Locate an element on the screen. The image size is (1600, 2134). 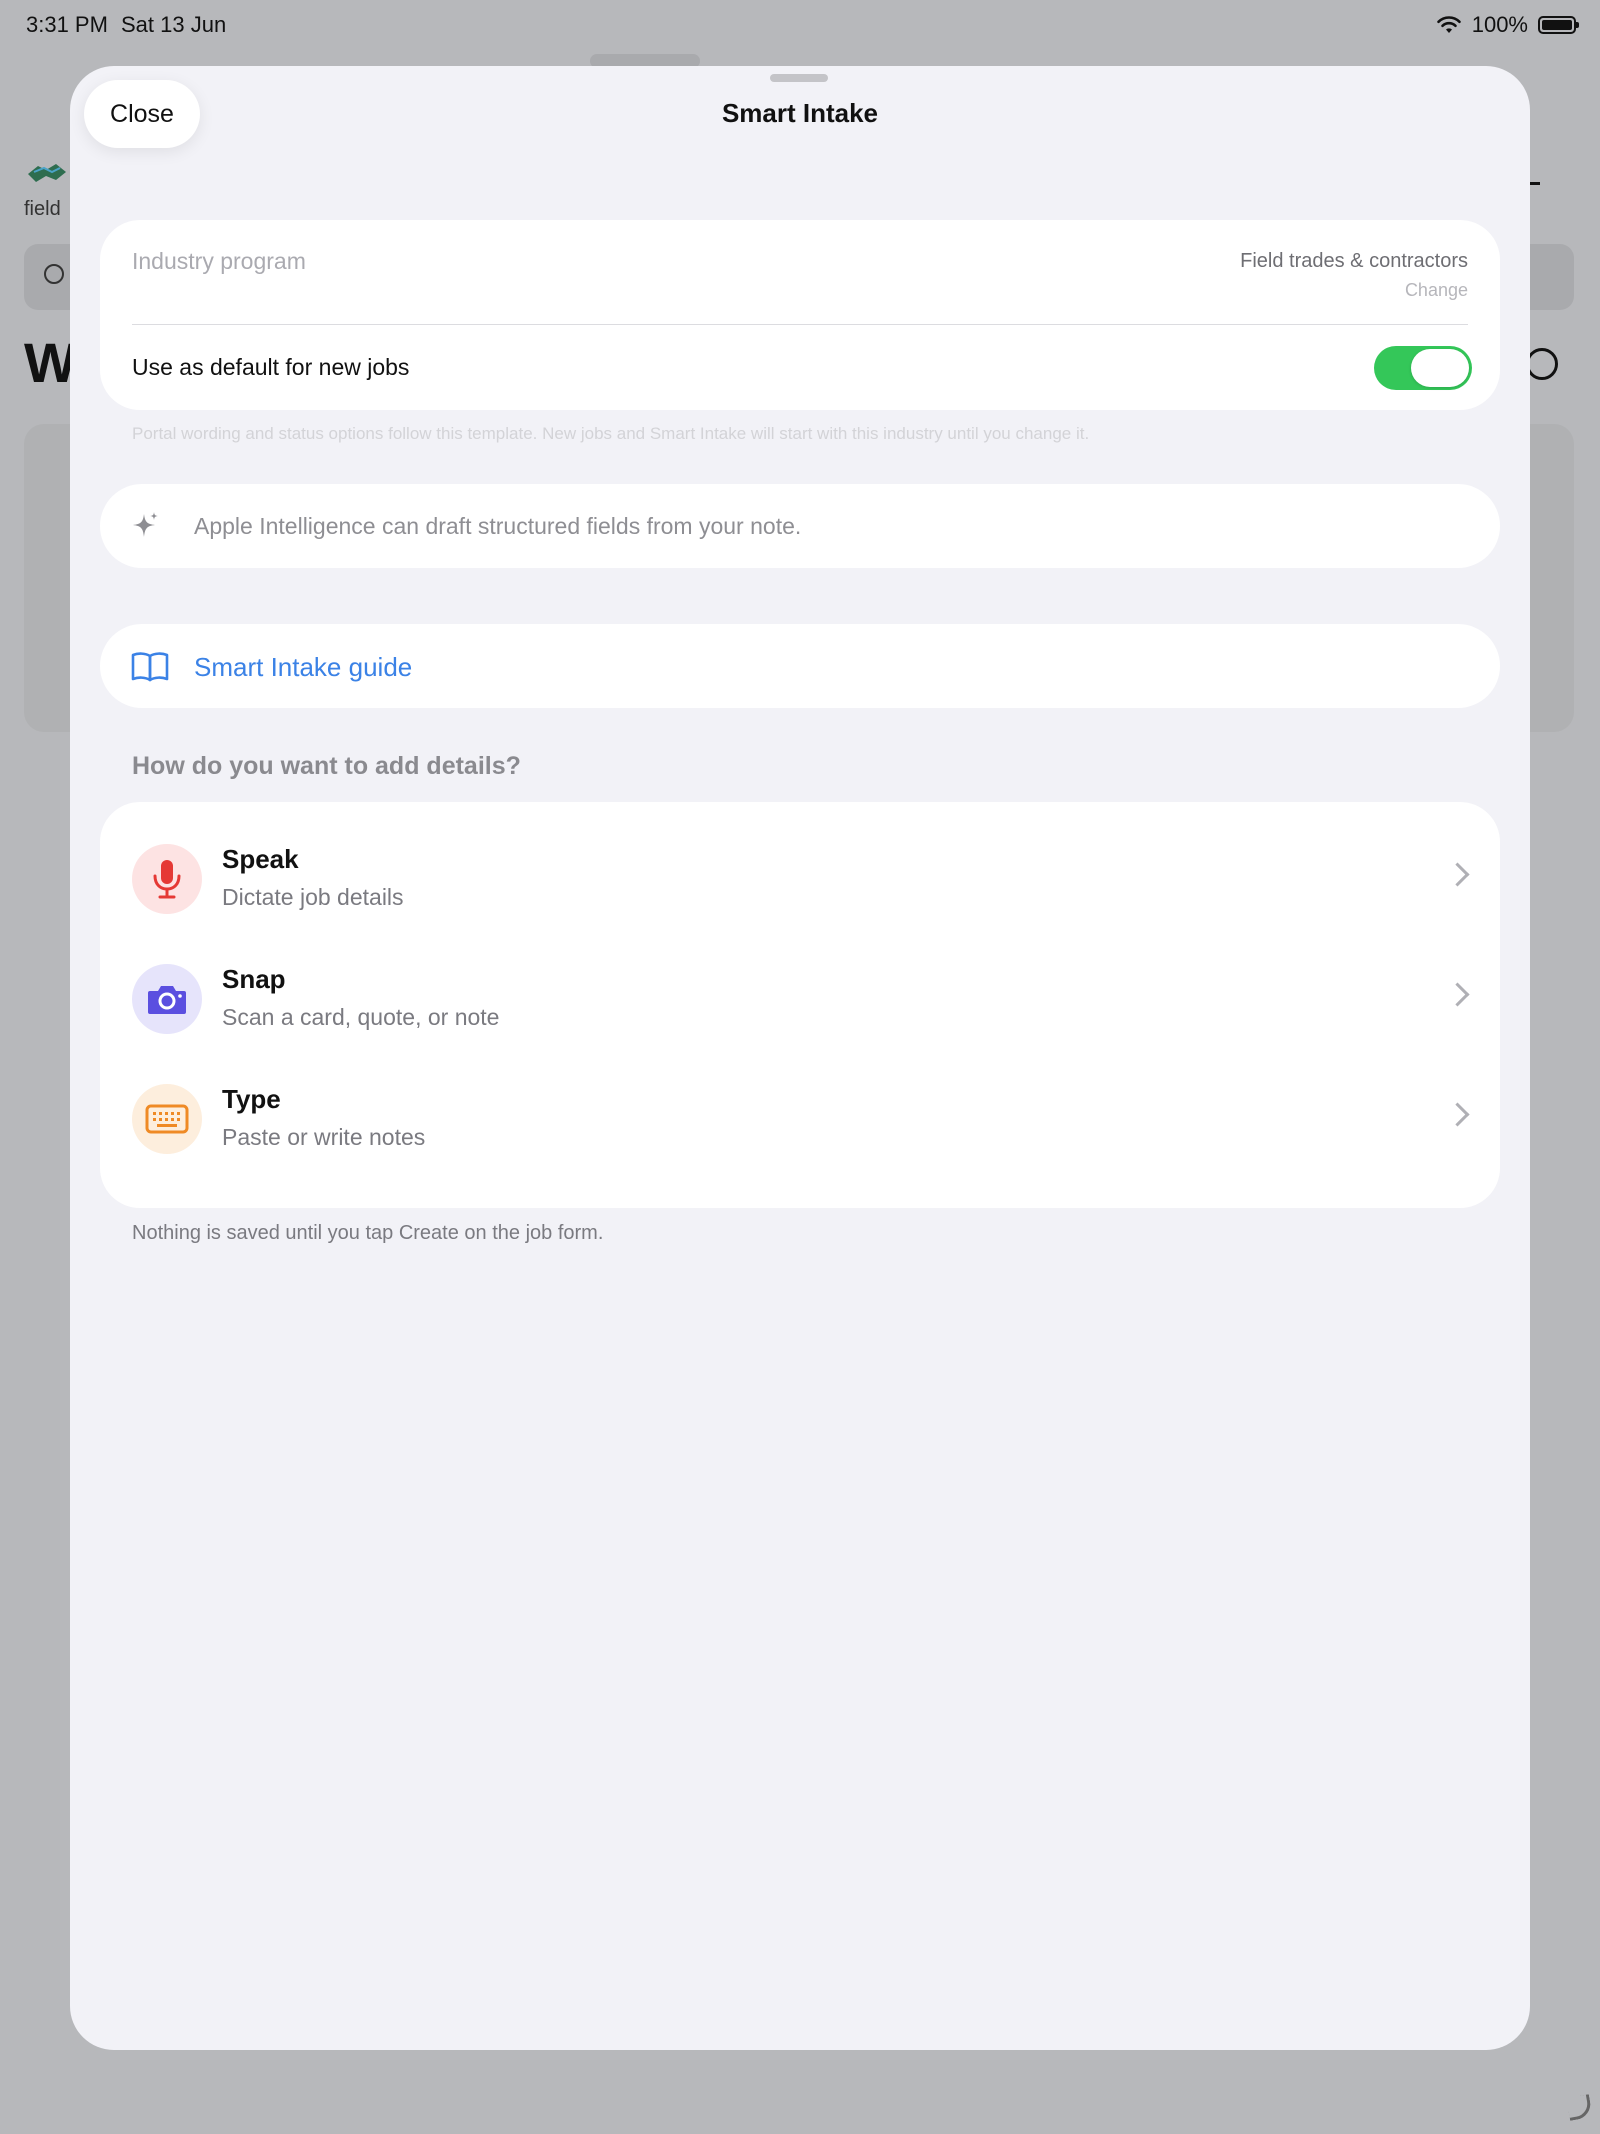
sheet-title: Smart Intake is located at coordinates (800, 113).